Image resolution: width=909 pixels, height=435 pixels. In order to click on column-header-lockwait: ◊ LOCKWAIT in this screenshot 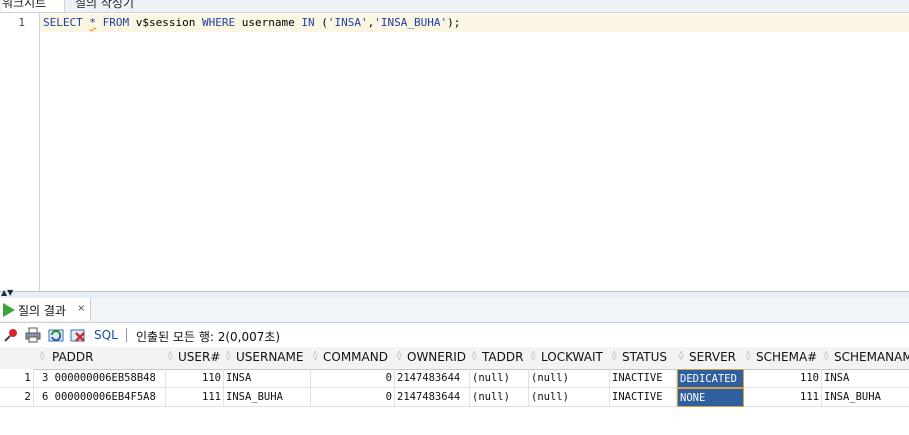, I will do `click(570, 358)`.